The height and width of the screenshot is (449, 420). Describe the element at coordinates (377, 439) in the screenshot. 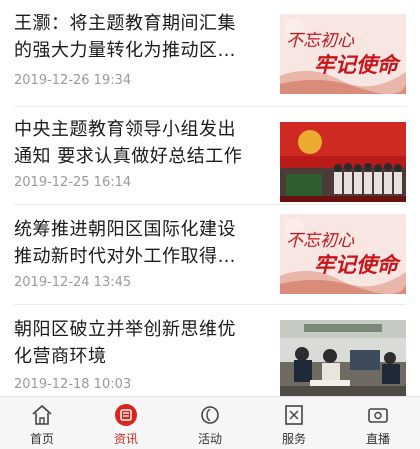

I see `tab-label: 直播` at that location.